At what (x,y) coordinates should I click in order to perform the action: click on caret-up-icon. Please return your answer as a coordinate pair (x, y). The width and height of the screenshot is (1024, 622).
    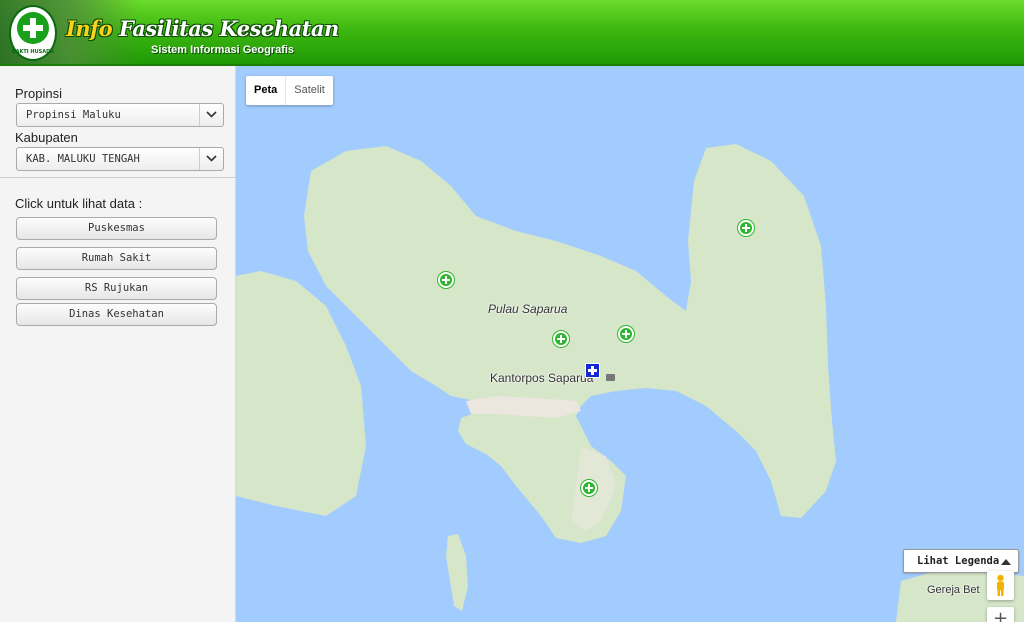
    Looking at the image, I should click on (1006, 562).